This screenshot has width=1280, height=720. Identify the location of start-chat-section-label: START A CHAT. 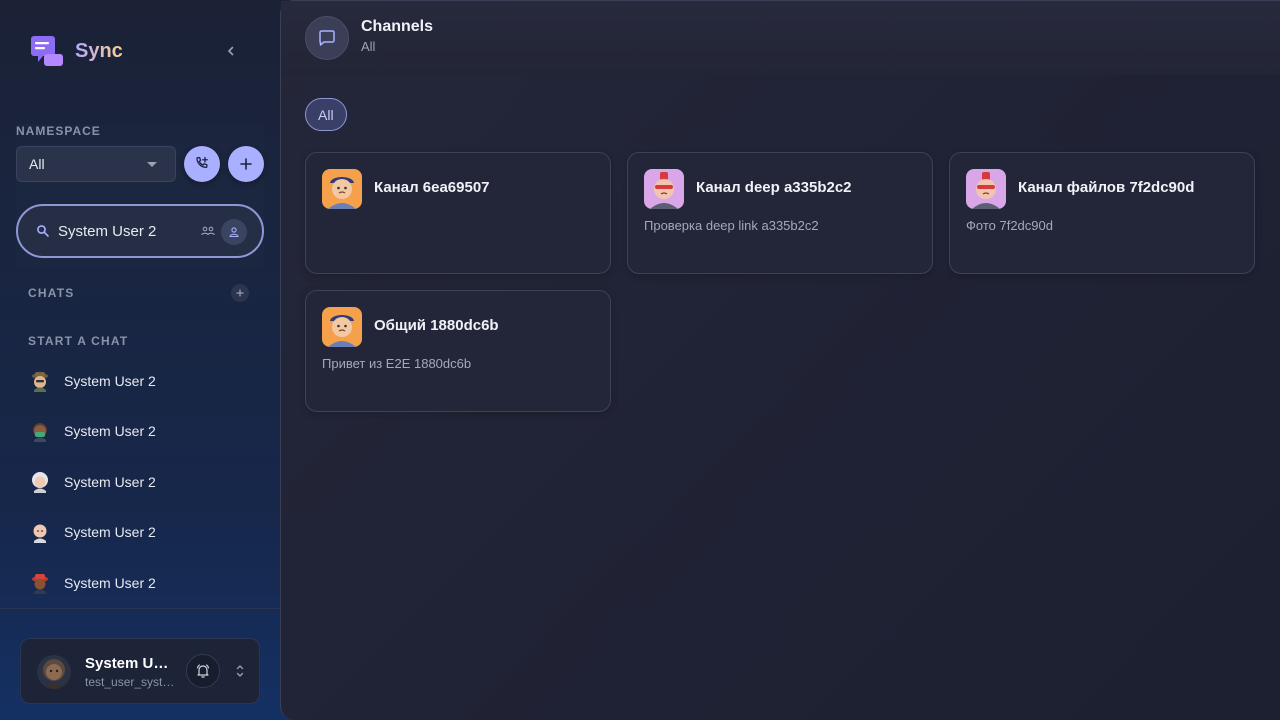
(78, 341).